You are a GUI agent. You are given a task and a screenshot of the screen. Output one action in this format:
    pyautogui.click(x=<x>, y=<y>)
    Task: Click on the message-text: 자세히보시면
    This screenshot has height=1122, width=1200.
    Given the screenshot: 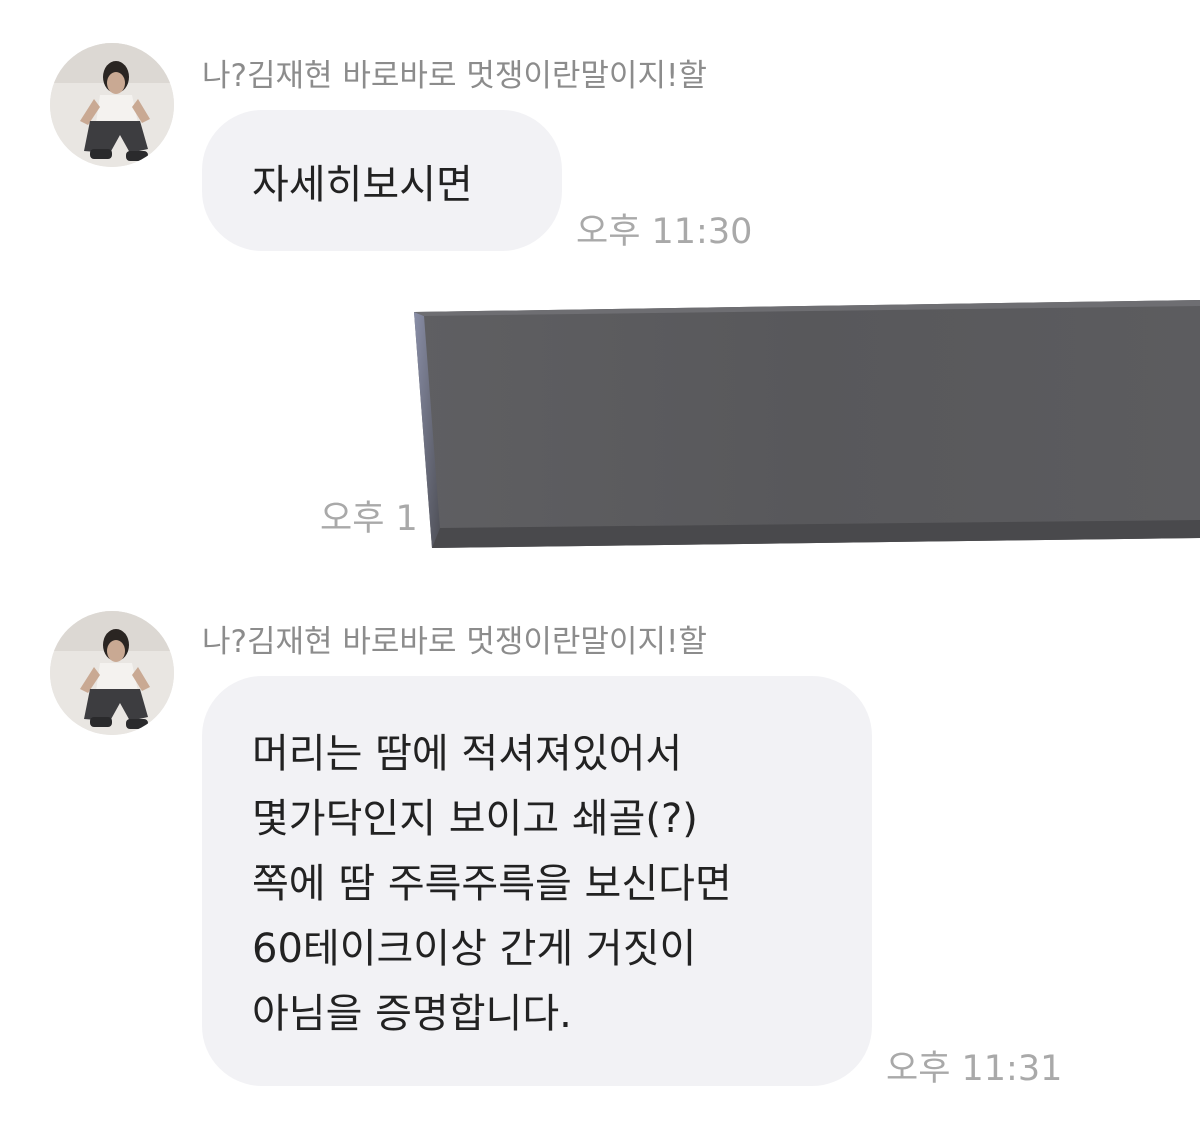 What is the action you would take?
    pyautogui.click(x=362, y=184)
    